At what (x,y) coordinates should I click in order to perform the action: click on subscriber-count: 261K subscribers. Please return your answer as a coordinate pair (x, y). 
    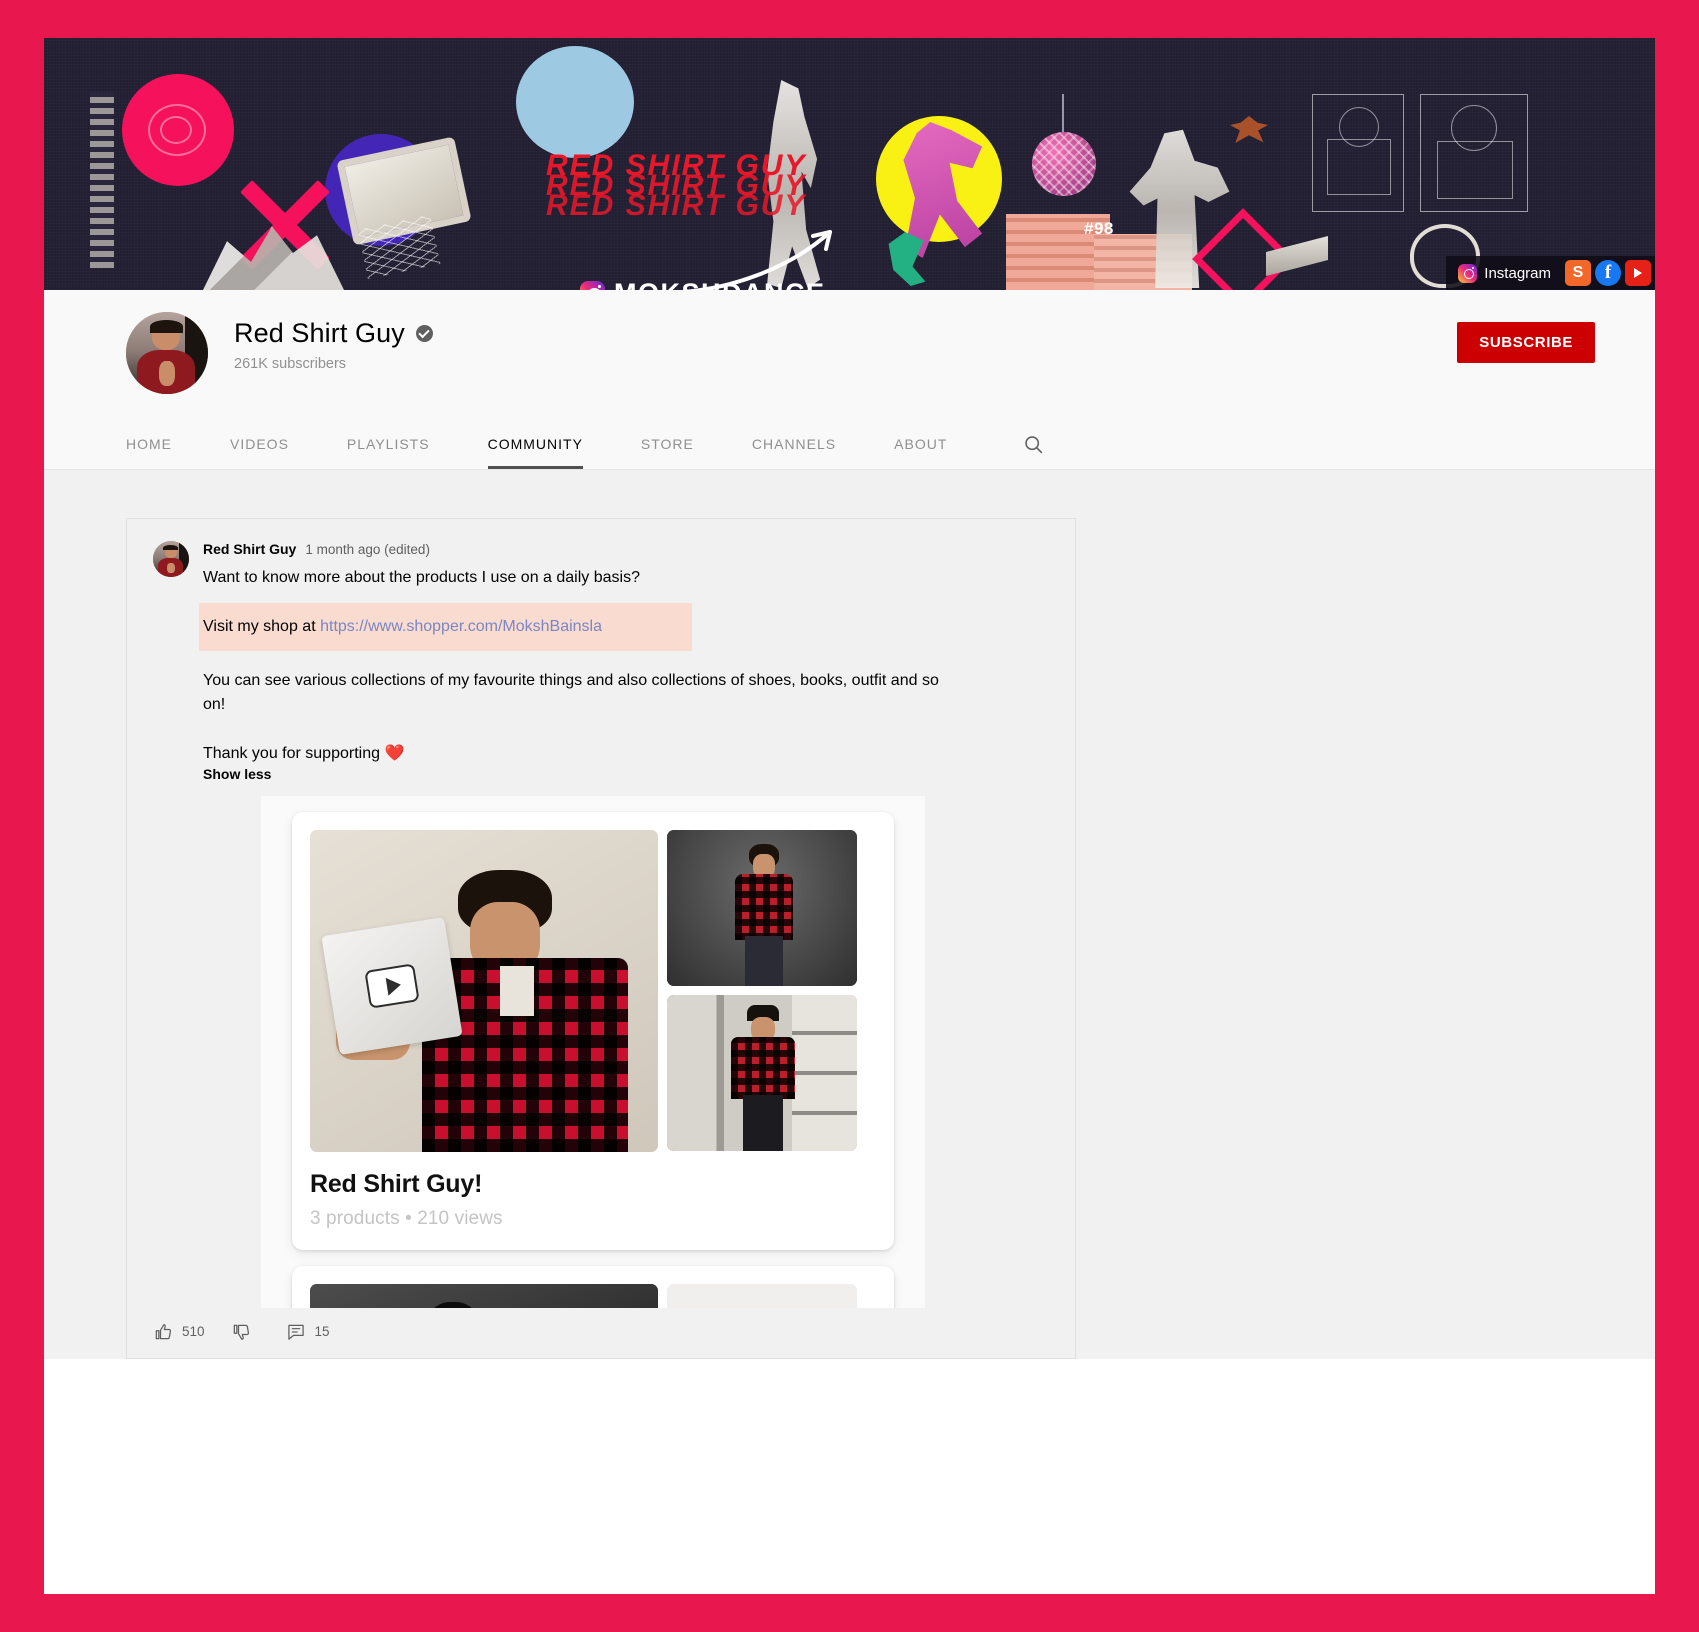
    Looking at the image, I should click on (290, 364).